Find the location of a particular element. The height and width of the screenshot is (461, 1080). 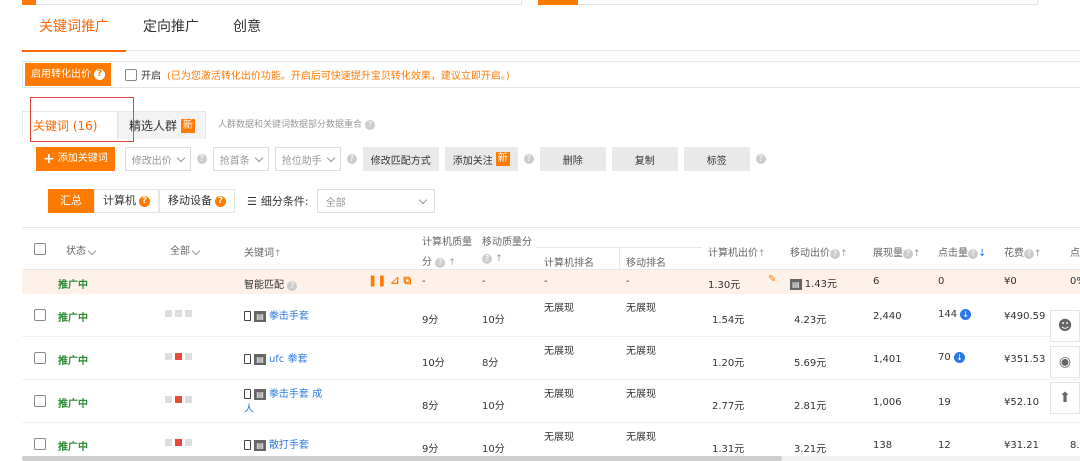

ctr: 0% is located at coordinates (1075, 281).